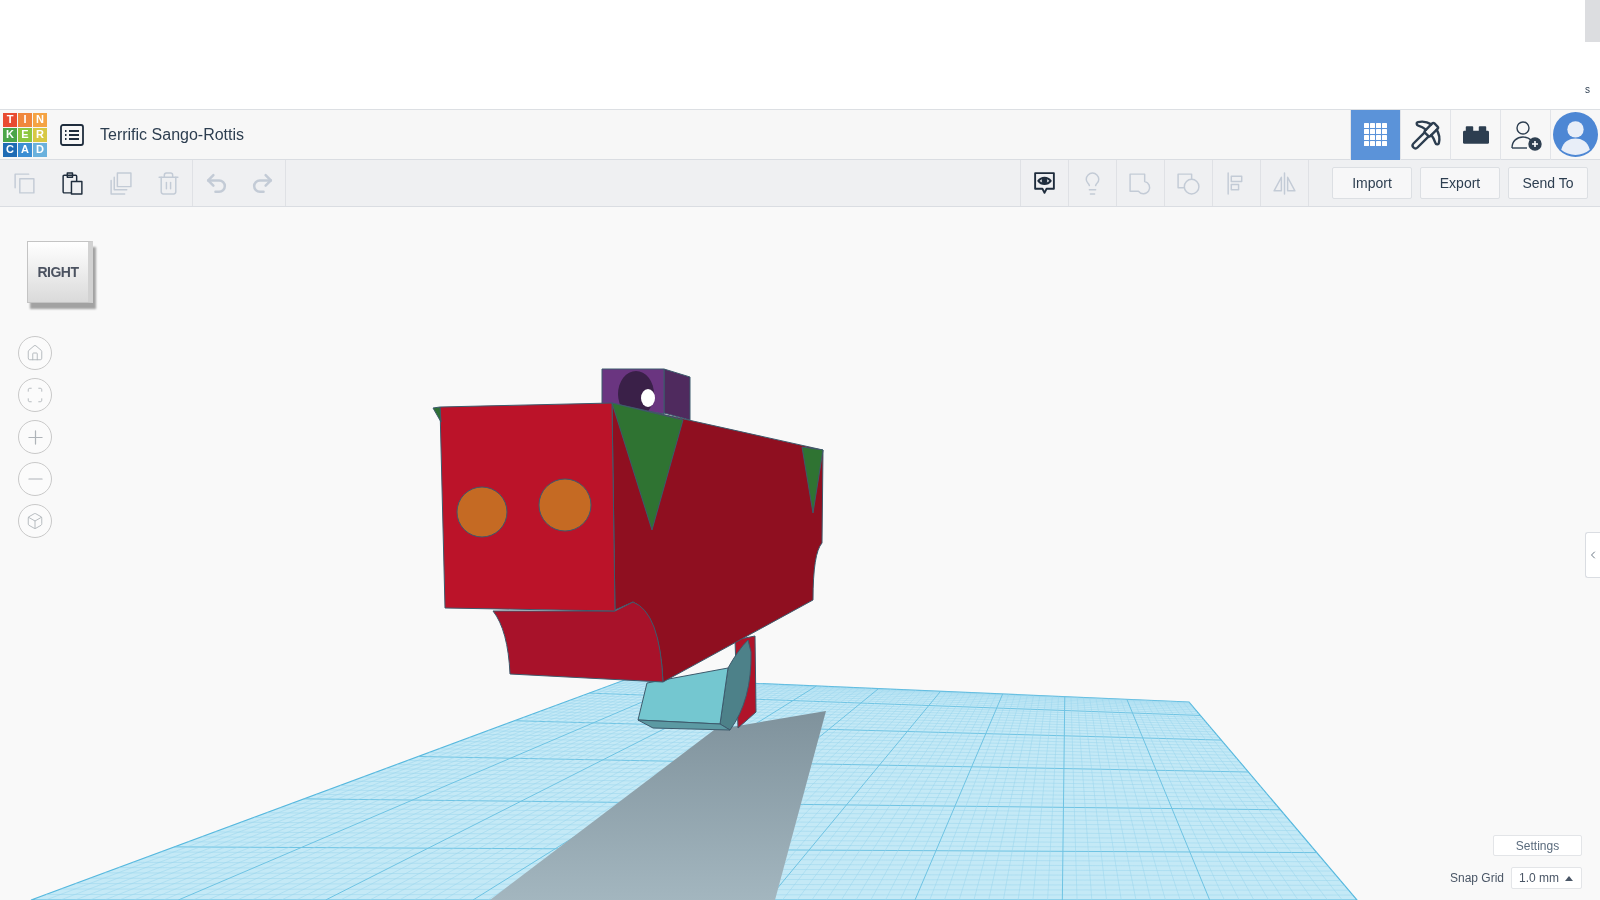  I want to click on fit-corners-icon, so click(35, 395).